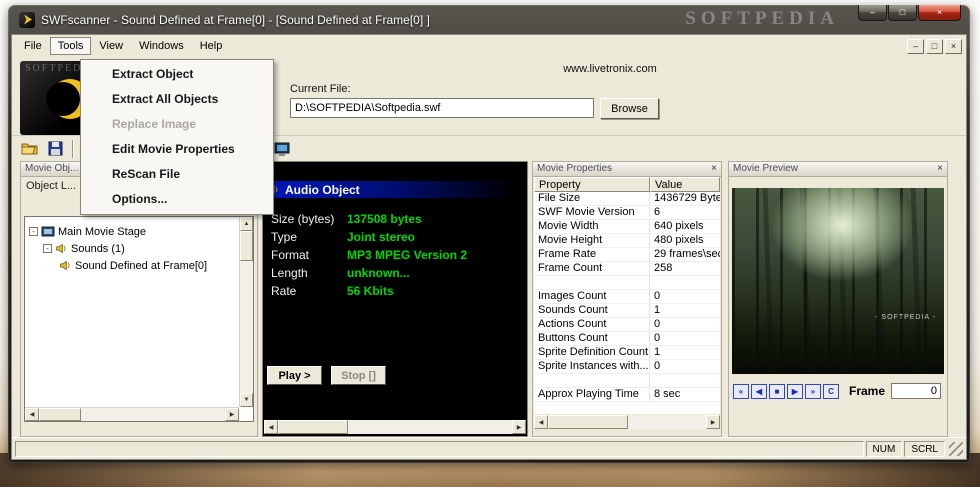  I want to click on resize-grip, so click(956, 448).